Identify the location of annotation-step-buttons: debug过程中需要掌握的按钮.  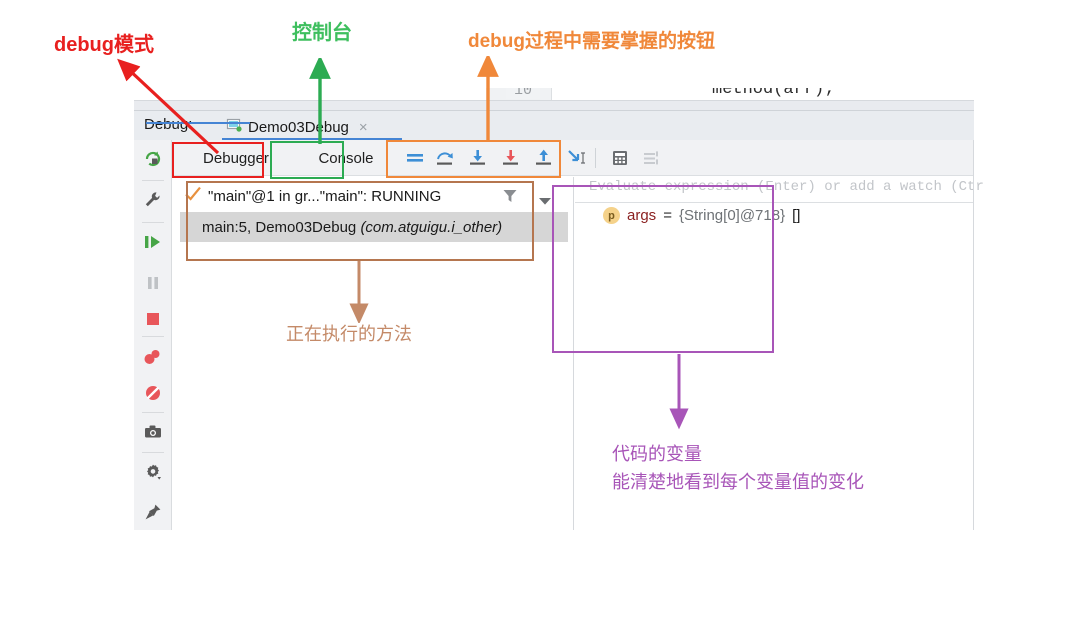
(591, 41).